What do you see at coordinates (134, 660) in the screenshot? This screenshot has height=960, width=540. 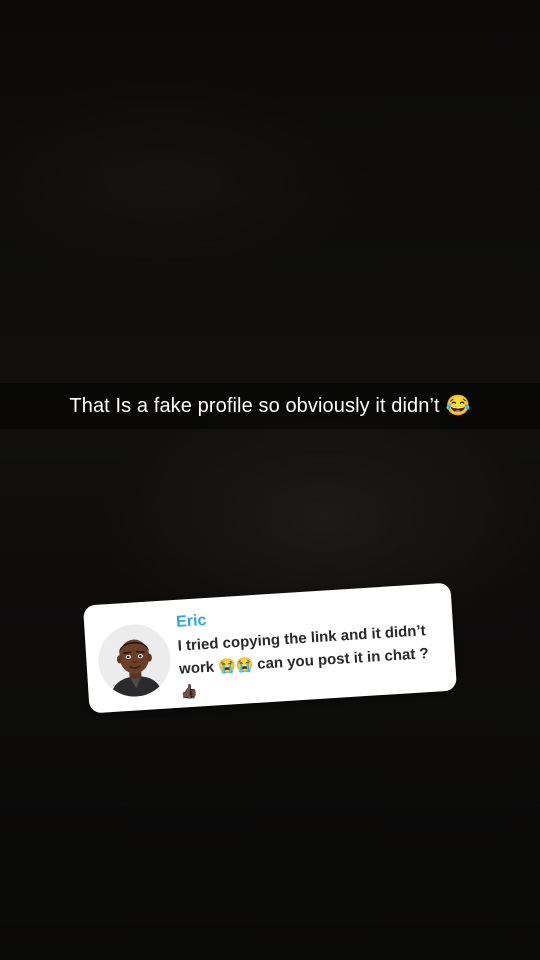 I see `bitmoji-avatar-icon` at bounding box center [134, 660].